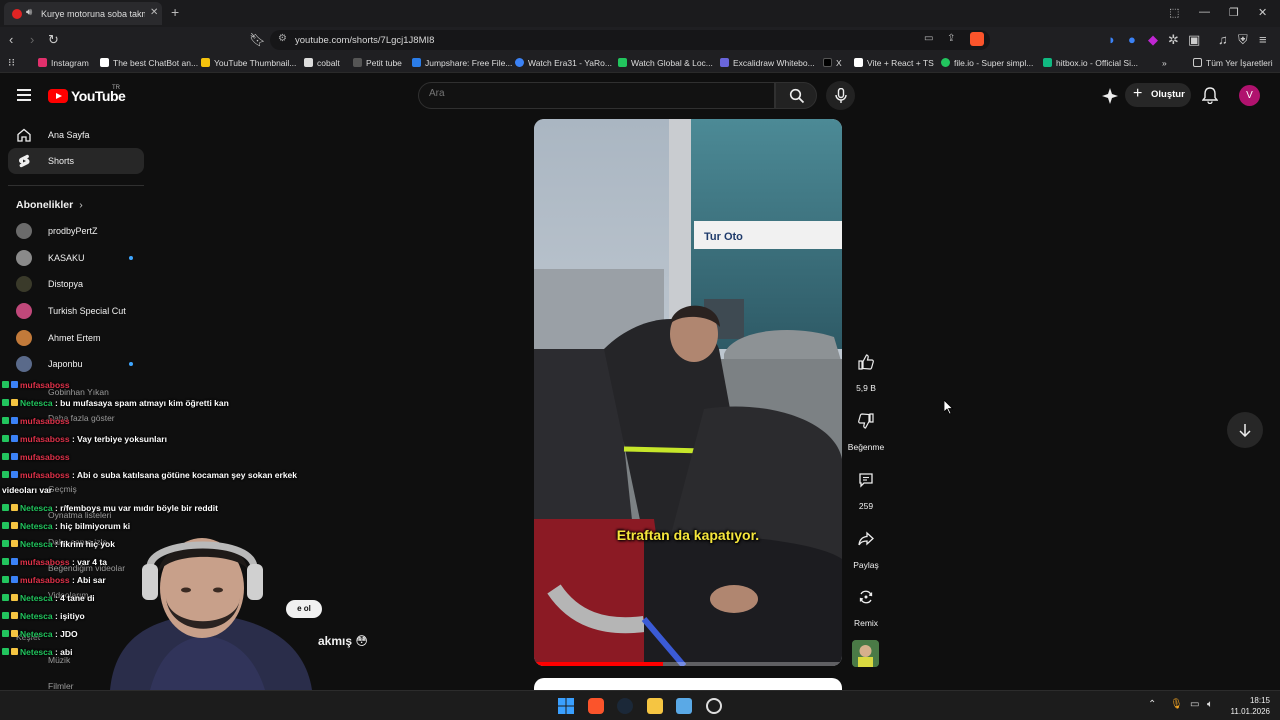  What do you see at coordinates (655, 706) in the screenshot?
I see `file-explorer-icon` at bounding box center [655, 706].